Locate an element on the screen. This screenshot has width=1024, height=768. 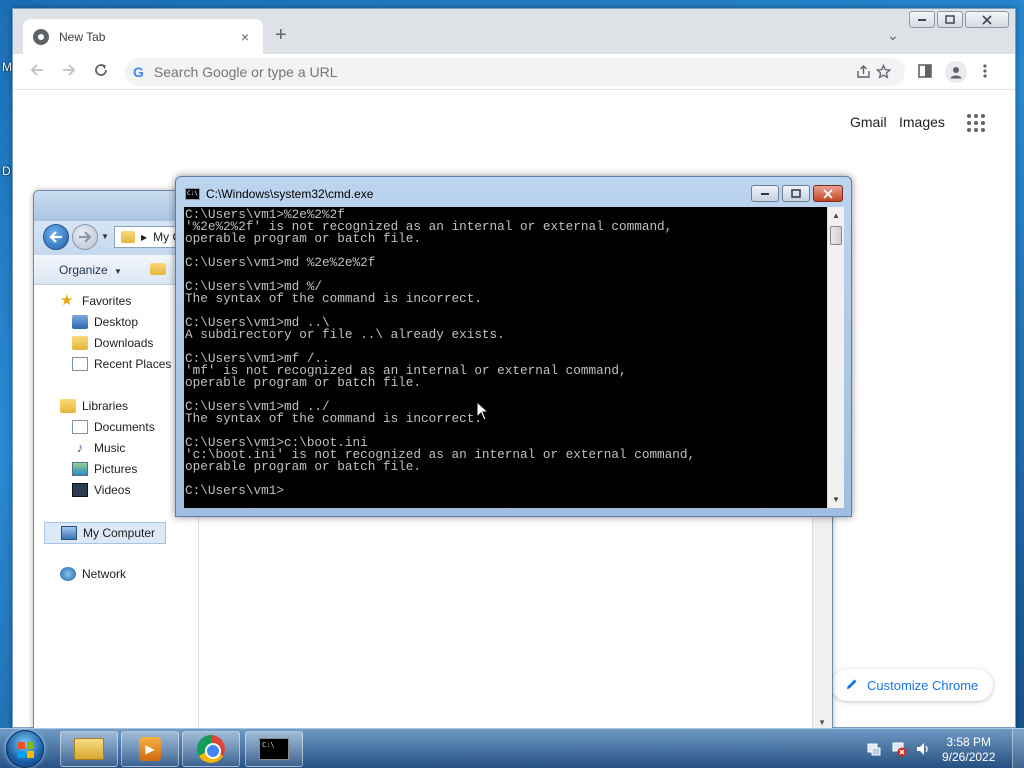
reload-icon is located at coordinates (101, 72).